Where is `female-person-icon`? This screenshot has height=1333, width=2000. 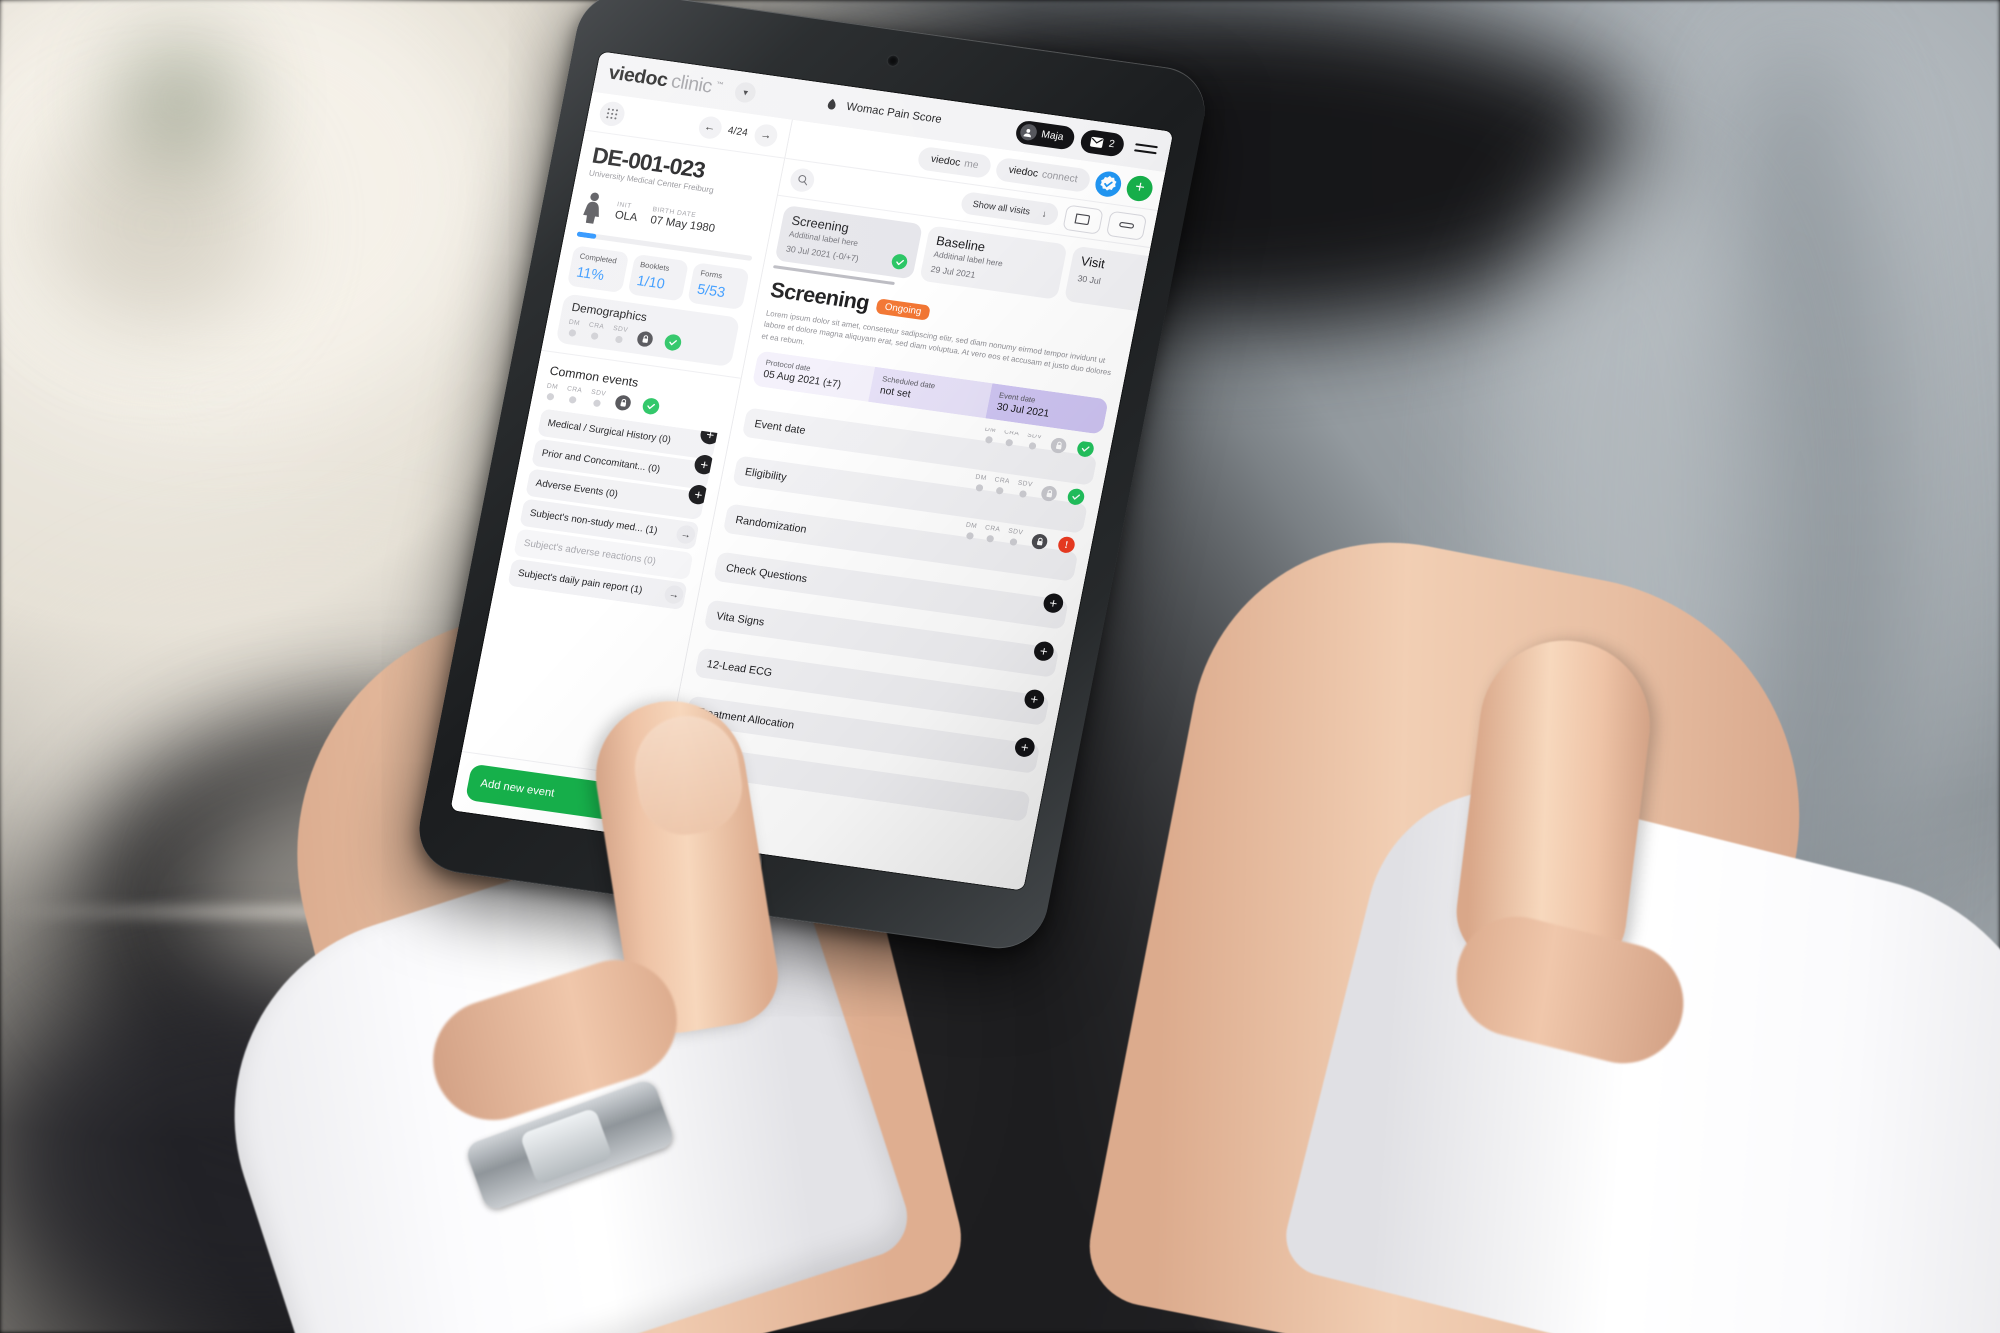 female-person-icon is located at coordinates (591, 208).